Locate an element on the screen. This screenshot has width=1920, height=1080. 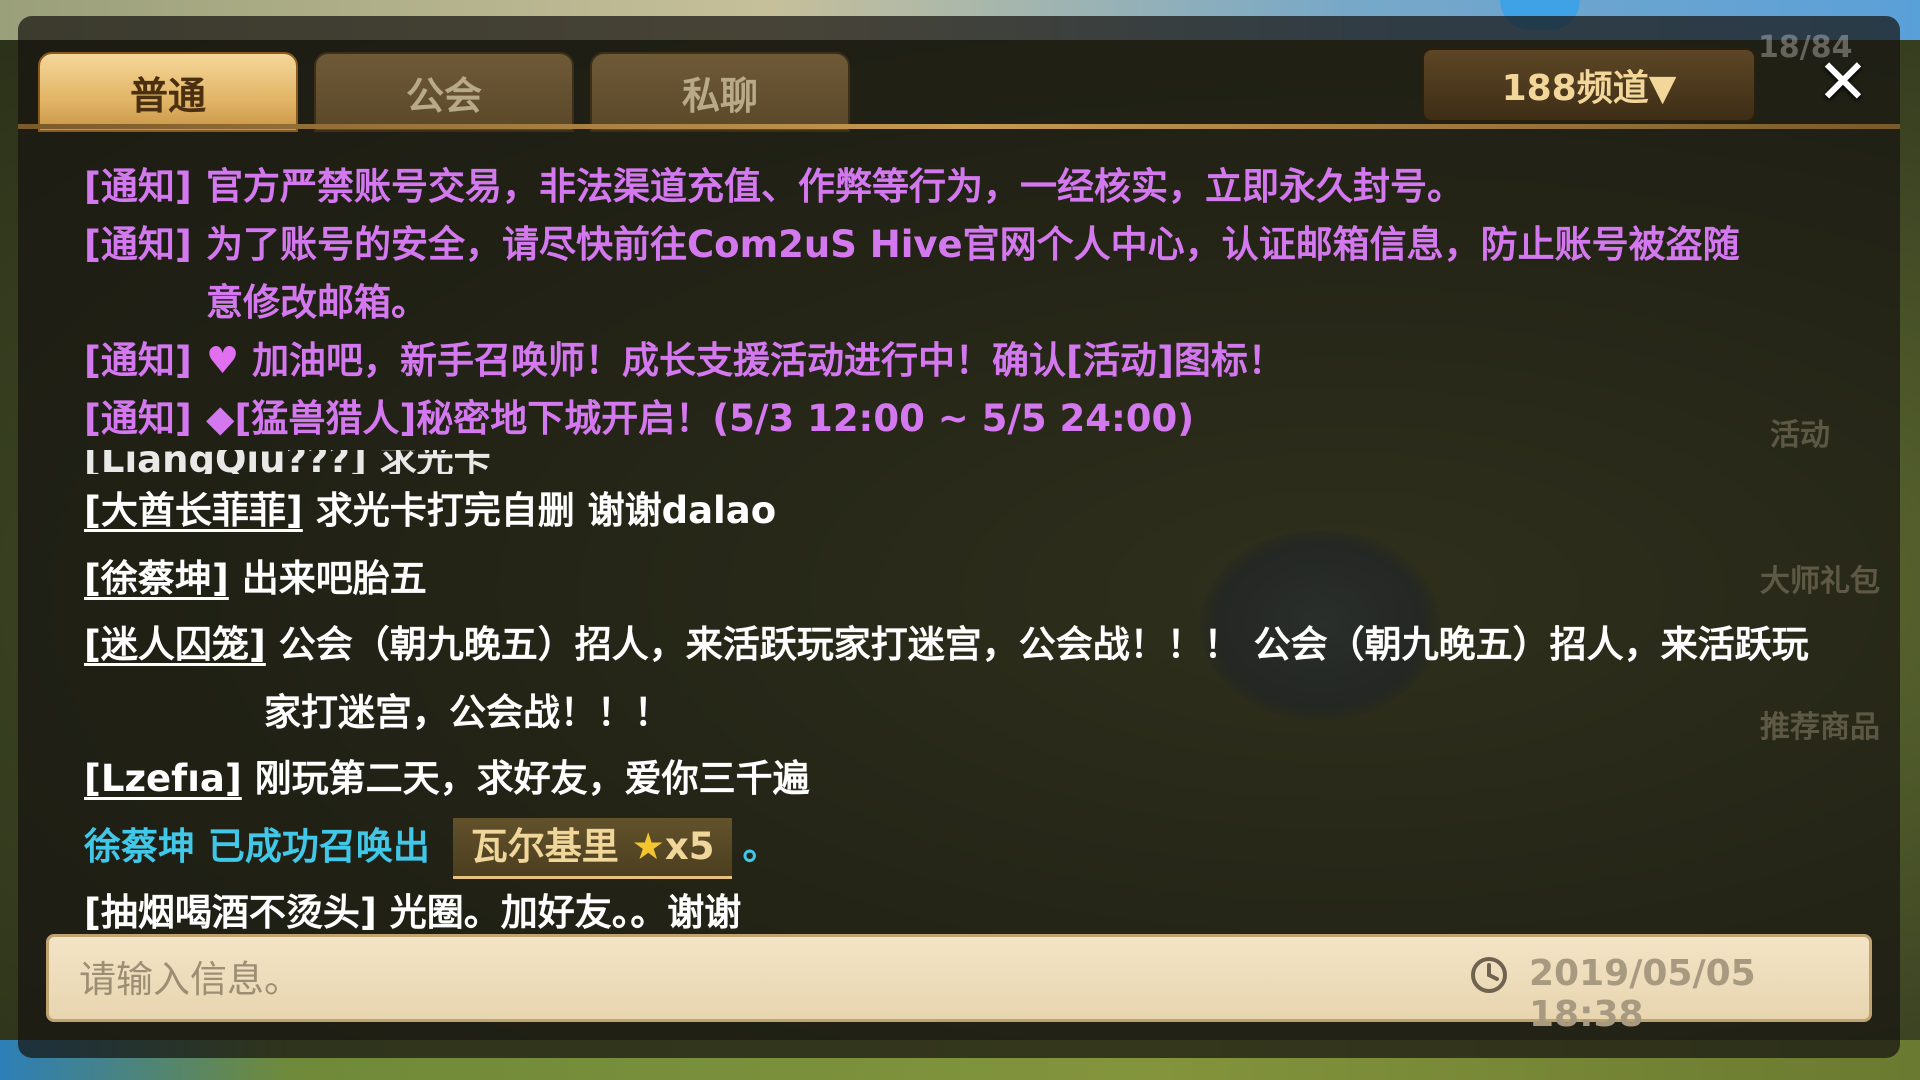
chat-message-continued: 家打迷宫，公会战！！！ is located at coordinates (377, 713).